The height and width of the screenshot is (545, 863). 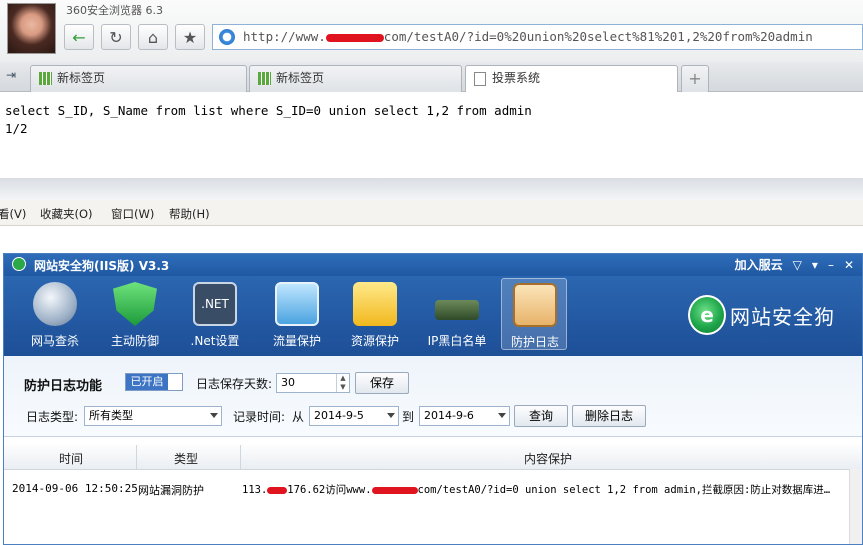 I want to click on row-type: 网站漏洞防护, so click(x=171, y=490).